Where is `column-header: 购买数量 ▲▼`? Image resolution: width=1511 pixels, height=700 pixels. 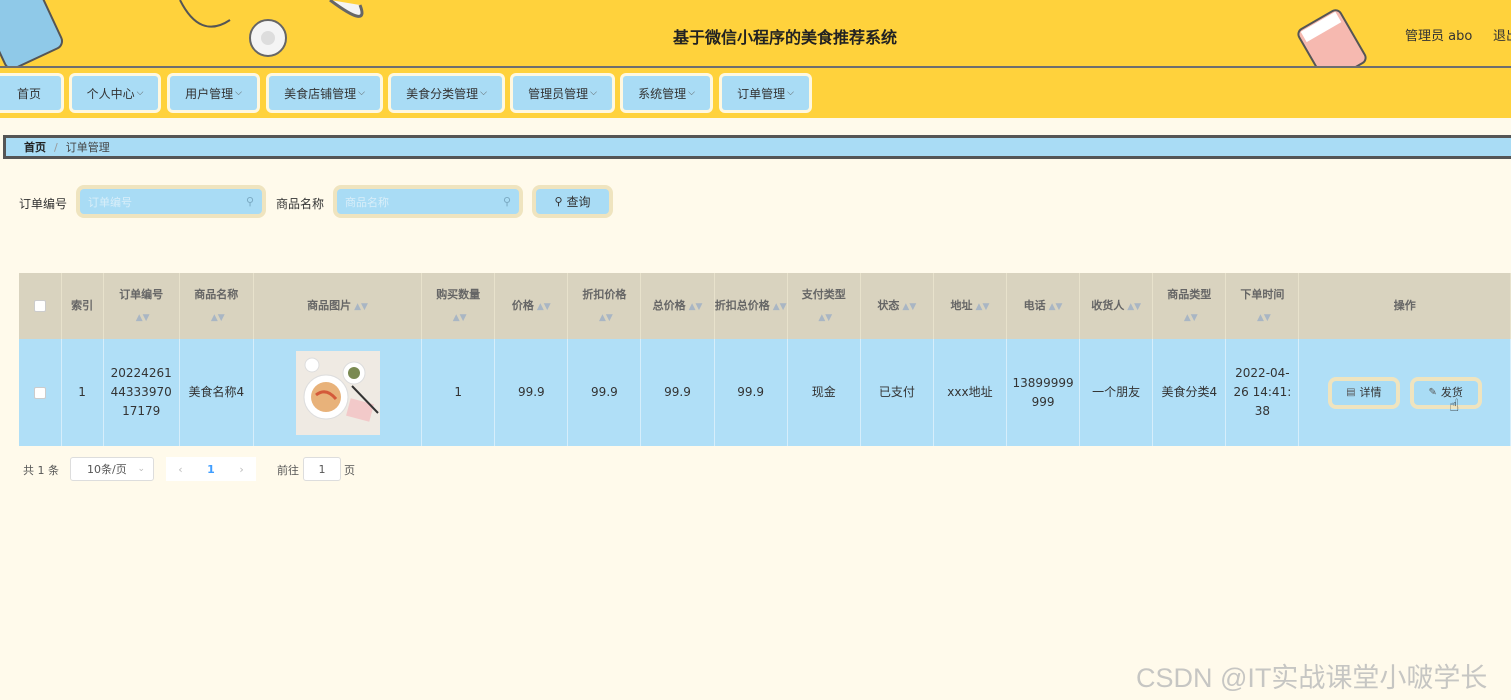 column-header: 购买数量 ▲▼ is located at coordinates (458, 306).